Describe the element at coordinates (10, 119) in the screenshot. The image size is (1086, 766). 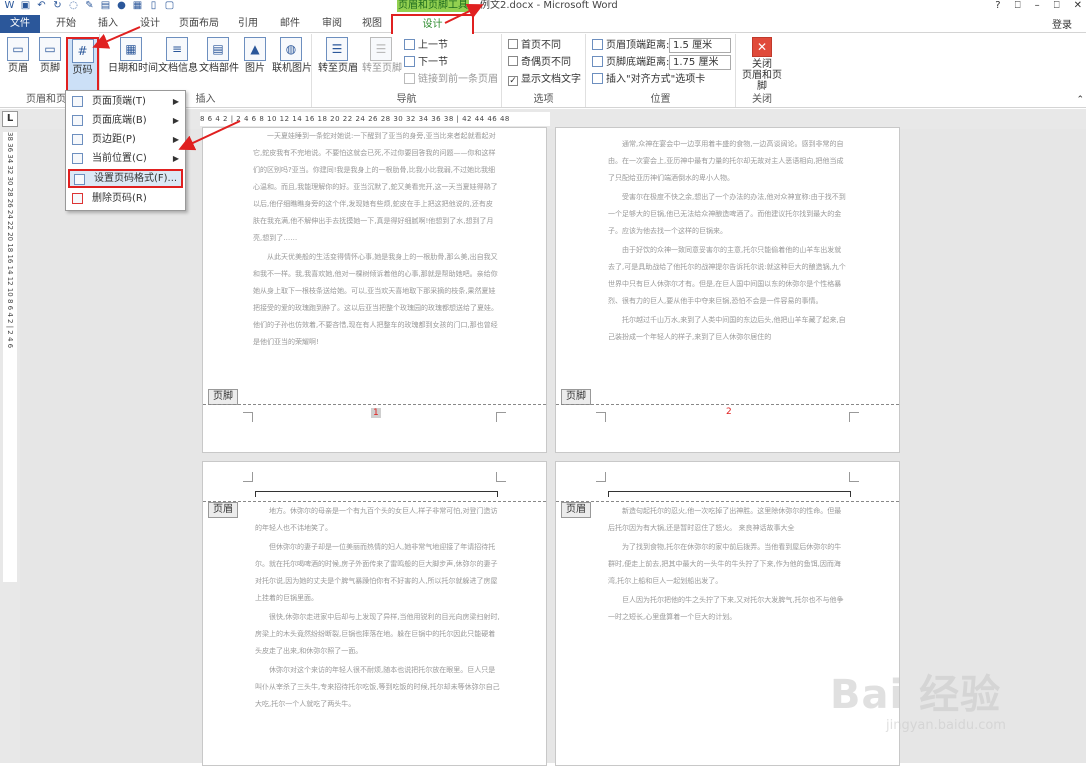
I see `tab-selector: L` at that location.